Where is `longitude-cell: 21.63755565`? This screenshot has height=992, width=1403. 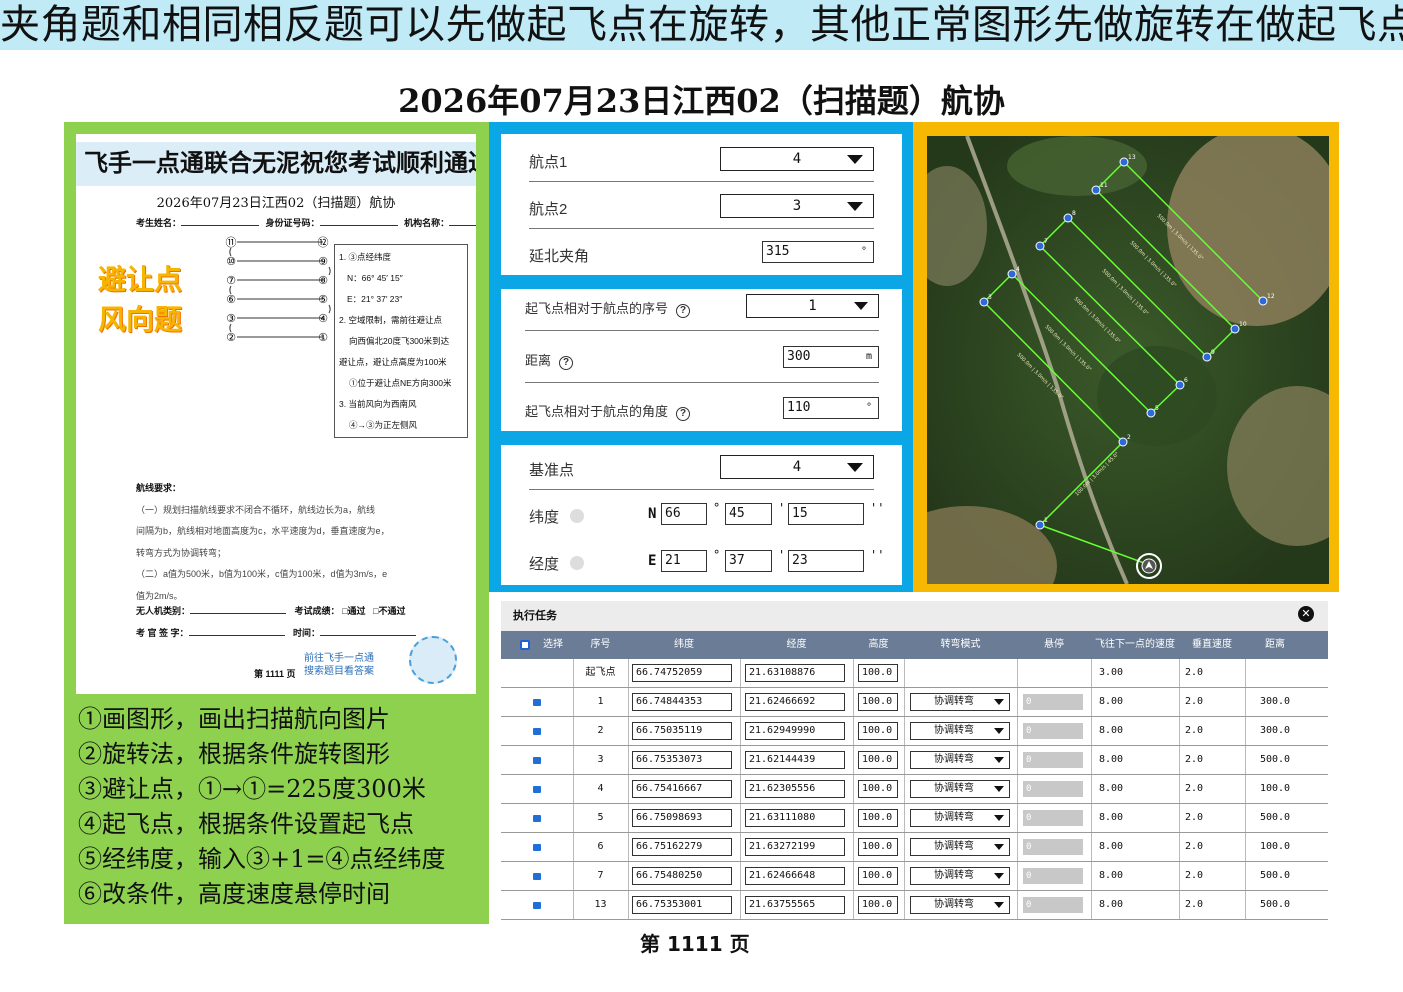 longitude-cell: 21.63755565 is located at coordinates (795, 905).